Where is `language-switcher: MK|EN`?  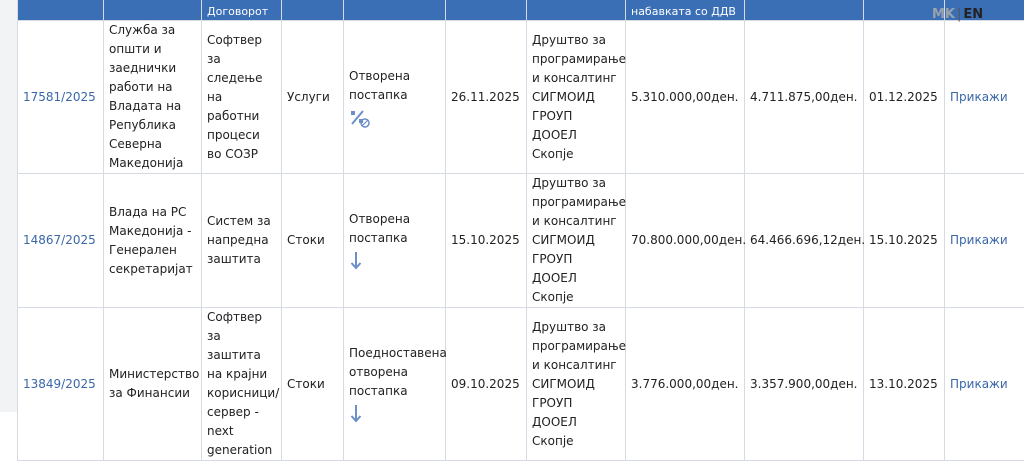 language-switcher: MK|EN is located at coordinates (957, 14).